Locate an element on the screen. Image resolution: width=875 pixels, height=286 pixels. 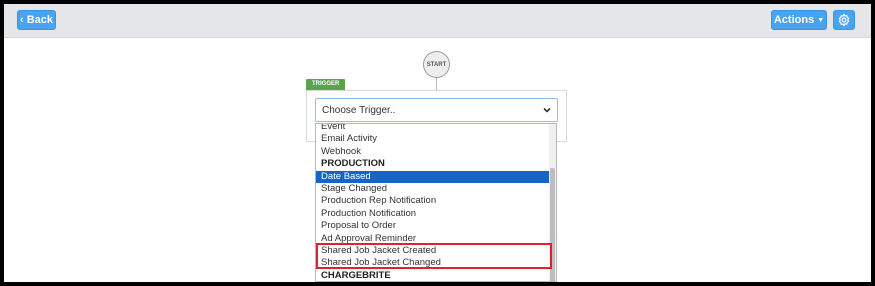
chevron-down-icon is located at coordinates (547, 110).